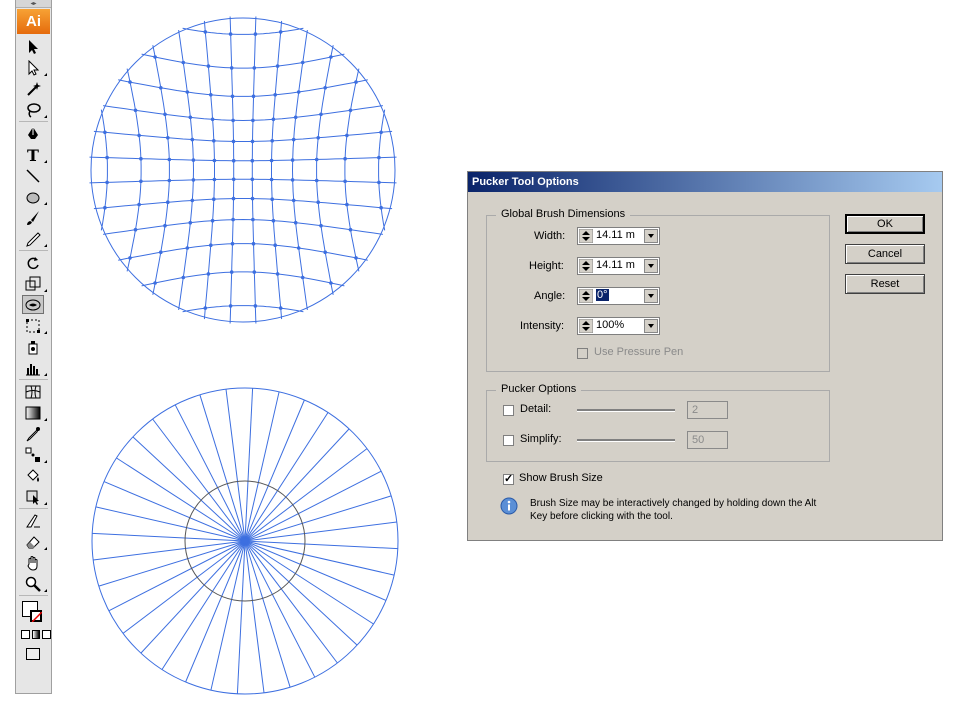  I want to click on symbol-sprayer-tool-button, so click(33, 346).